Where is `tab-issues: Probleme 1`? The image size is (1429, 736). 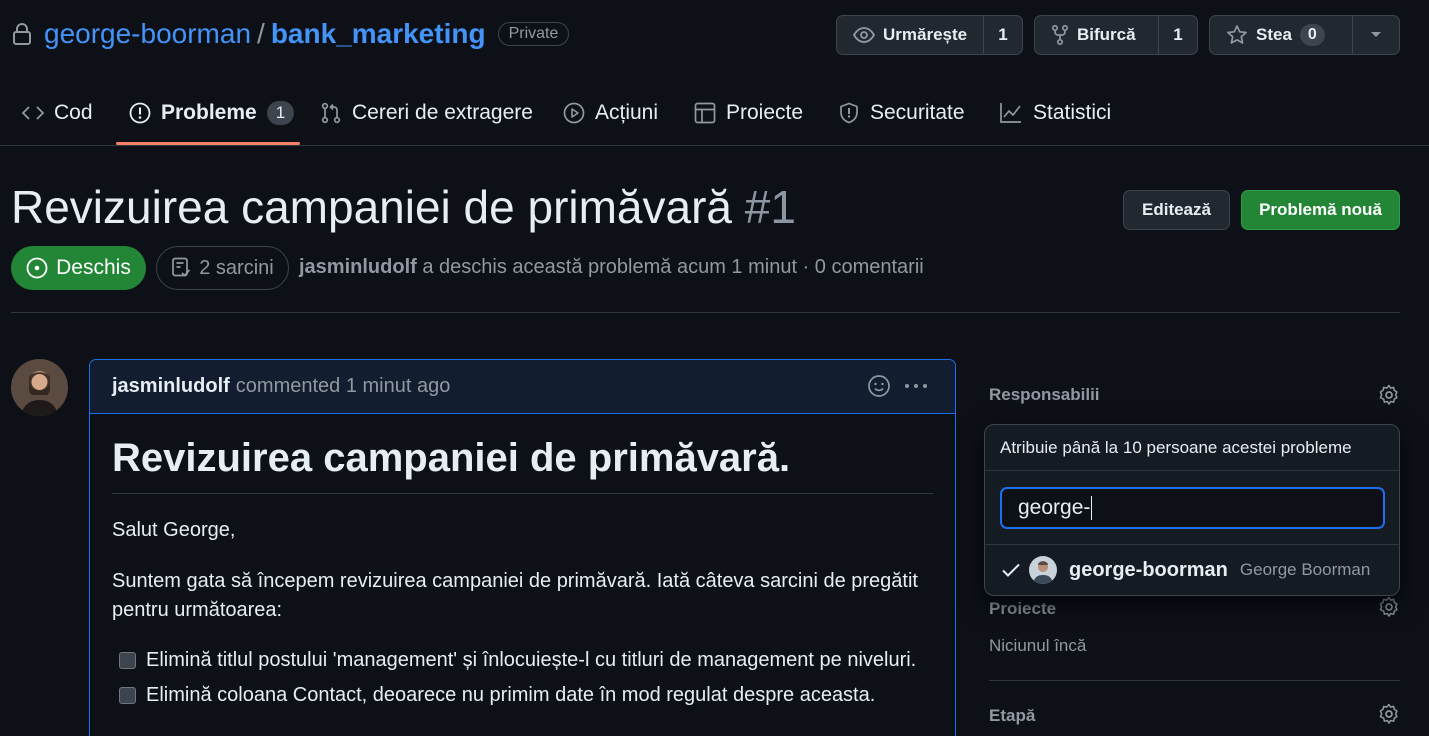
tab-issues: Probleme 1 is located at coordinates (212, 113).